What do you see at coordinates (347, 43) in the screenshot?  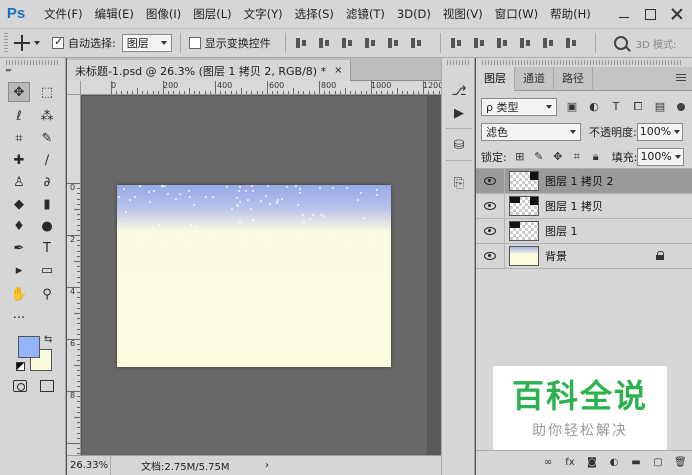 I see `align-bottom-icon` at bounding box center [347, 43].